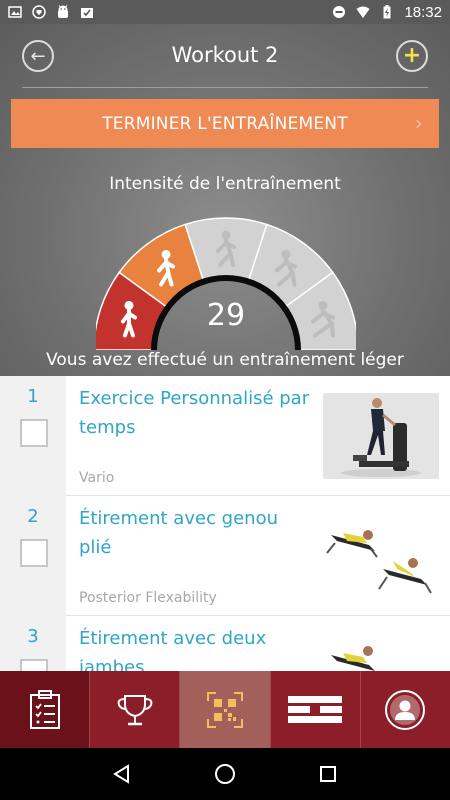 The image size is (450, 800). I want to click on recents-square-icon, so click(328, 774).